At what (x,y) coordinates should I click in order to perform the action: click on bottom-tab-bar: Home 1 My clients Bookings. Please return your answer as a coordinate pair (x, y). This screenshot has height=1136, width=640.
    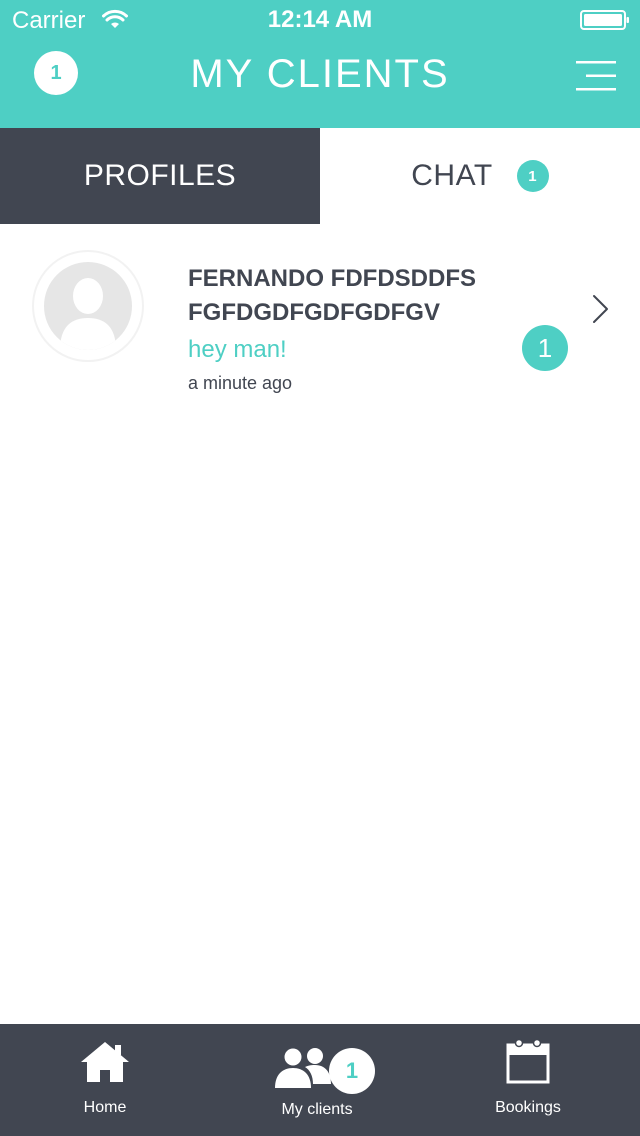
    Looking at the image, I should click on (320, 1080).